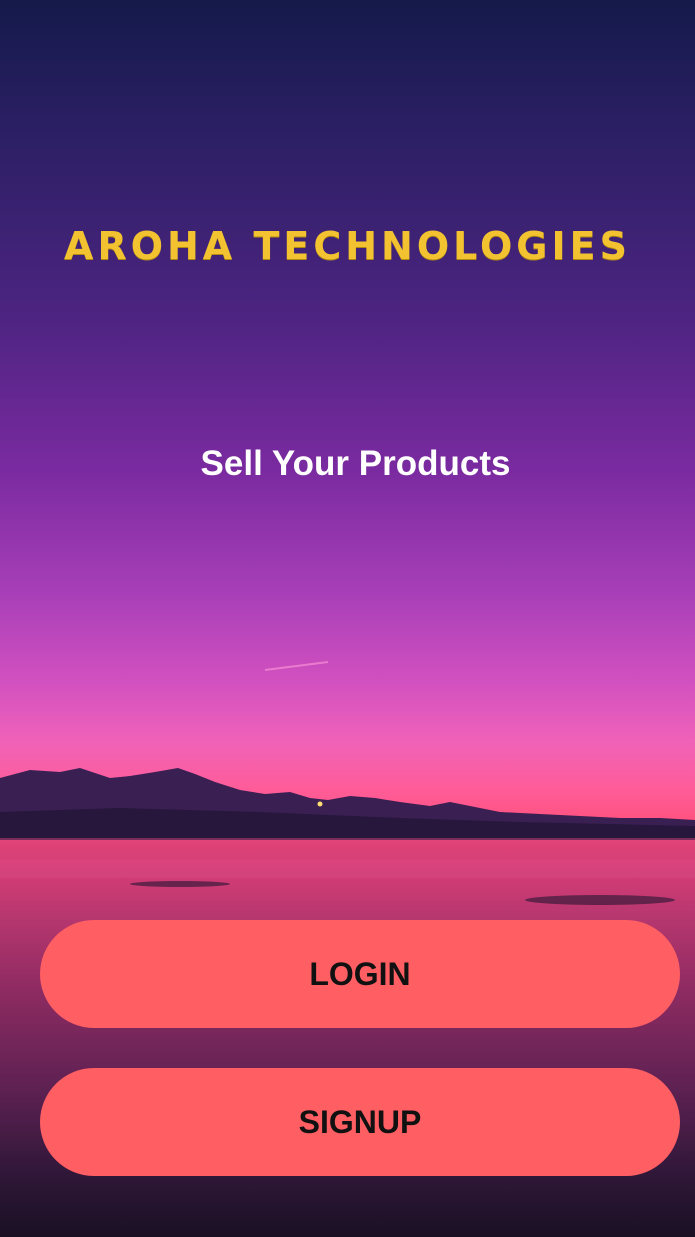 Image resolution: width=695 pixels, height=1237 pixels. I want to click on login-button: LOGIN, so click(360, 974).